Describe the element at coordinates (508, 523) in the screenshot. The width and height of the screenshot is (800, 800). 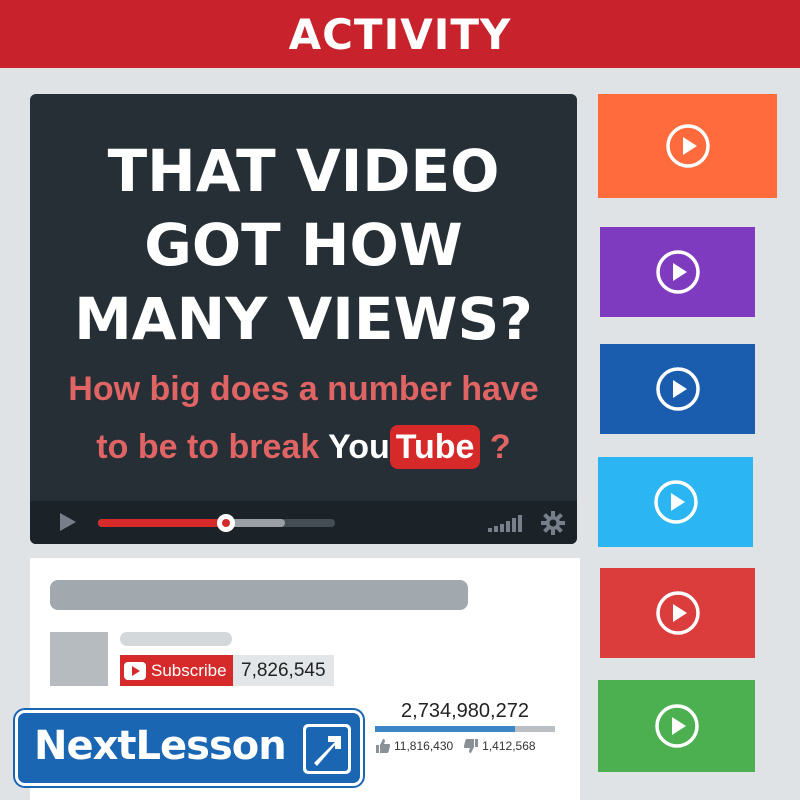
I see `quality-bars-icon` at that location.